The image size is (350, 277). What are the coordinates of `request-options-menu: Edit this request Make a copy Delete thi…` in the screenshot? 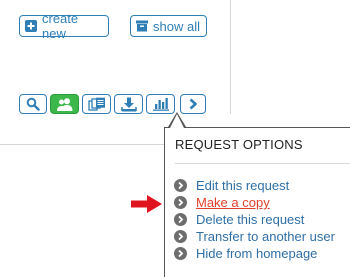 It's located at (254, 219).